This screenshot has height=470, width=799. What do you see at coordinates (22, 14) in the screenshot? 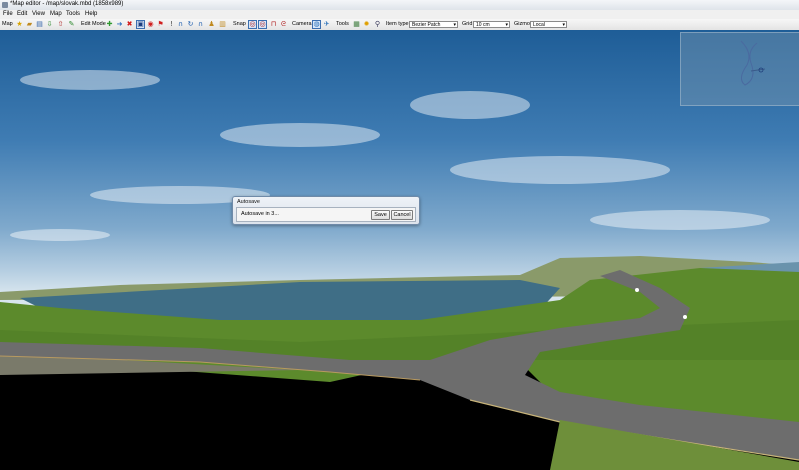
I see `menu-edit: Edit` at bounding box center [22, 14].